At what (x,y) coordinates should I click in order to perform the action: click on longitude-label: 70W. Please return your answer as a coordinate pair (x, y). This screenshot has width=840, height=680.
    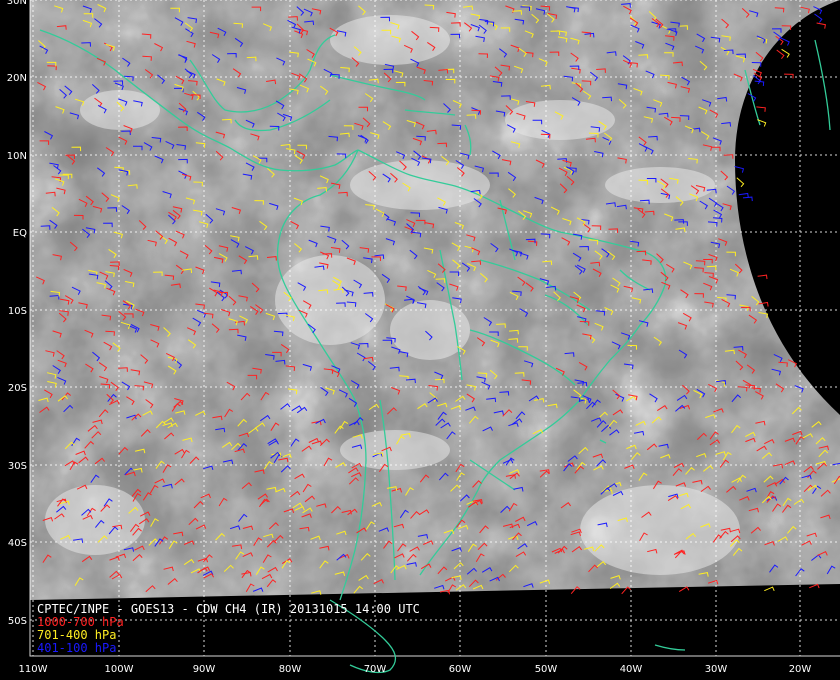
    Looking at the image, I should click on (375, 669).